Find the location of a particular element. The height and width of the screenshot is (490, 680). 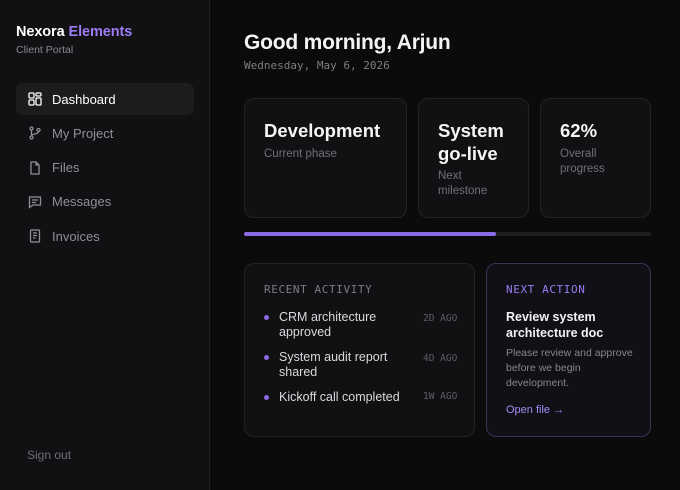

sidebar-item-label: Invoices is located at coordinates (76, 236).